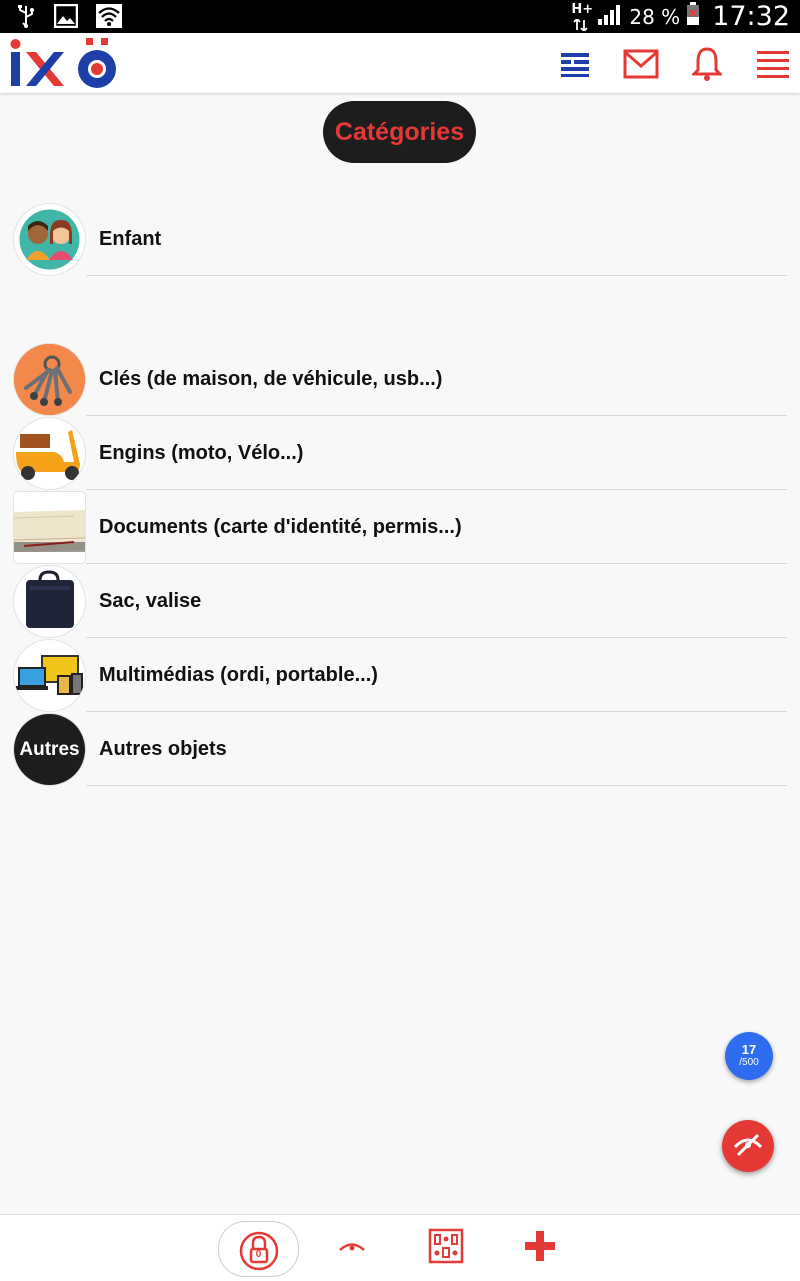 The height and width of the screenshot is (1281, 800). I want to click on signal-icon, so click(610, 16).